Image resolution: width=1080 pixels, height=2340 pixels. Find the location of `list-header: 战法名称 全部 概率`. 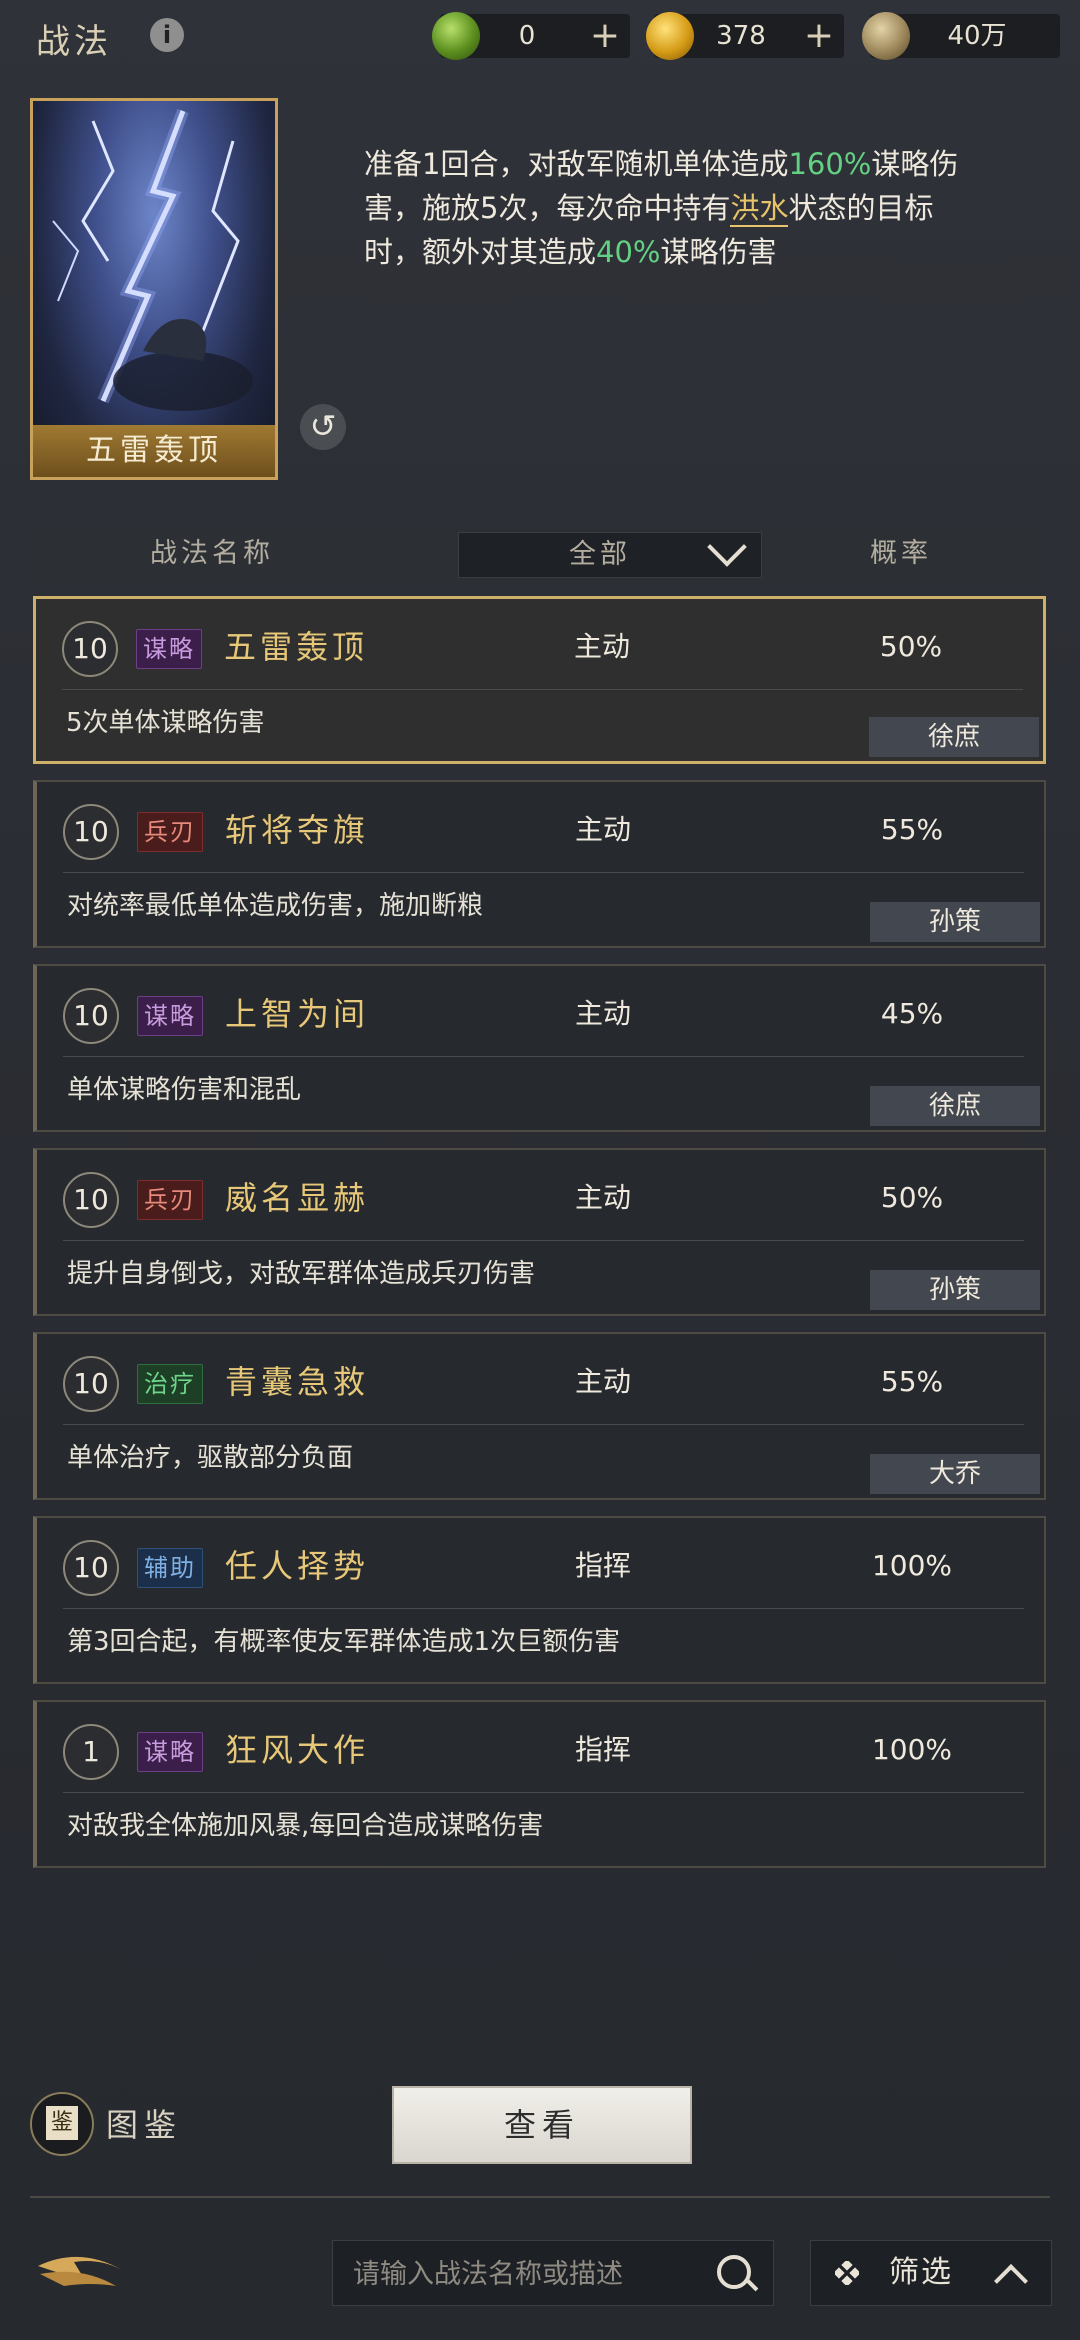

list-header: 战法名称 全部 概率 is located at coordinates (539, 554).